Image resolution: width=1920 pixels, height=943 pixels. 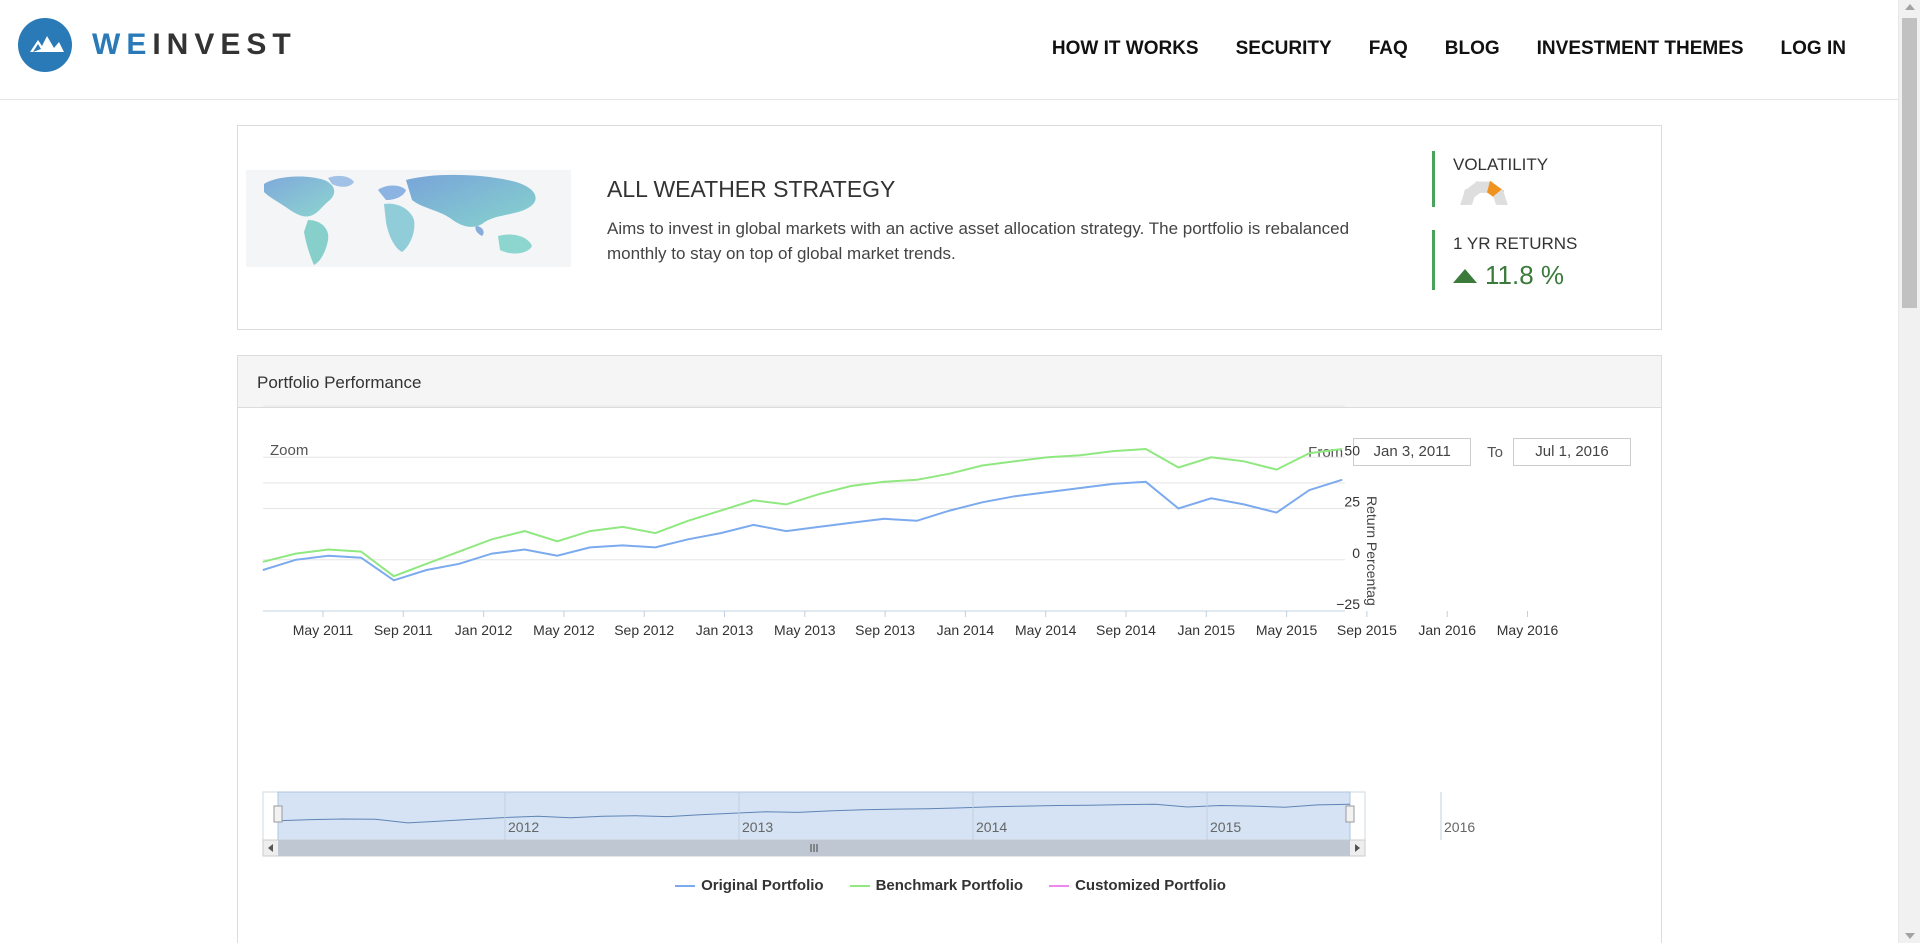 I want to click on navigator-left-handle, so click(x=278, y=814).